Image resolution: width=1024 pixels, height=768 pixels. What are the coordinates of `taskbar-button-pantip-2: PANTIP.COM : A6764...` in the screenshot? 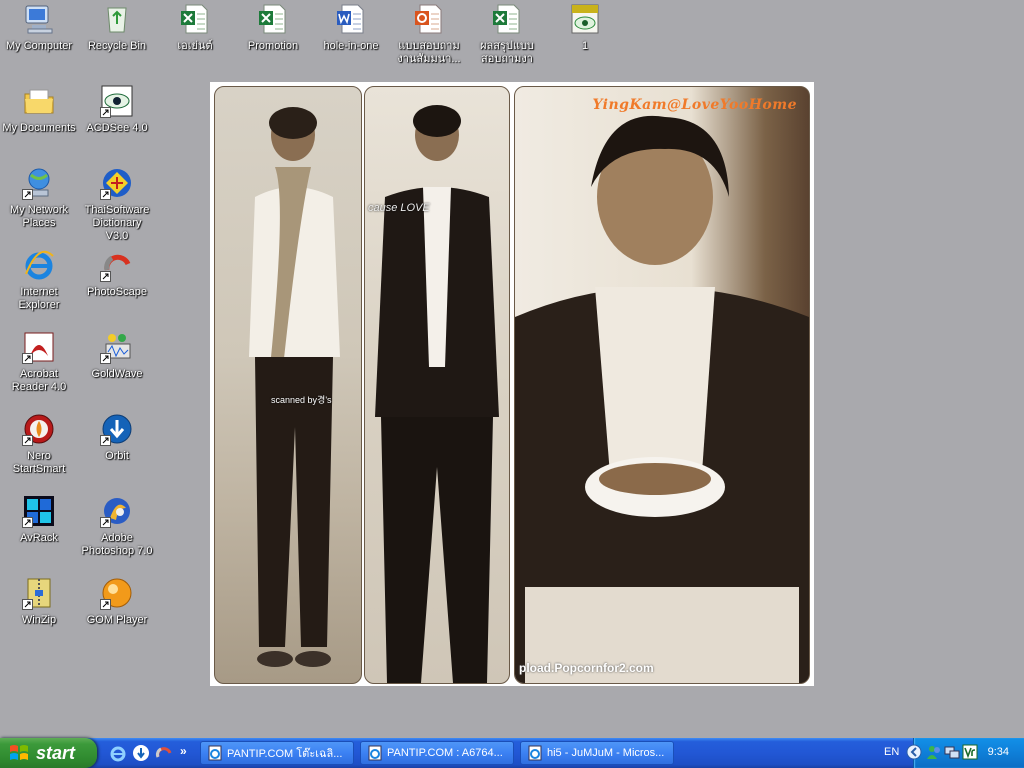 It's located at (437, 753).